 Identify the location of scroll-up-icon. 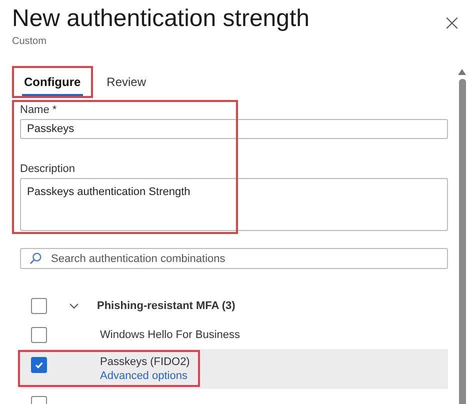
(462, 72).